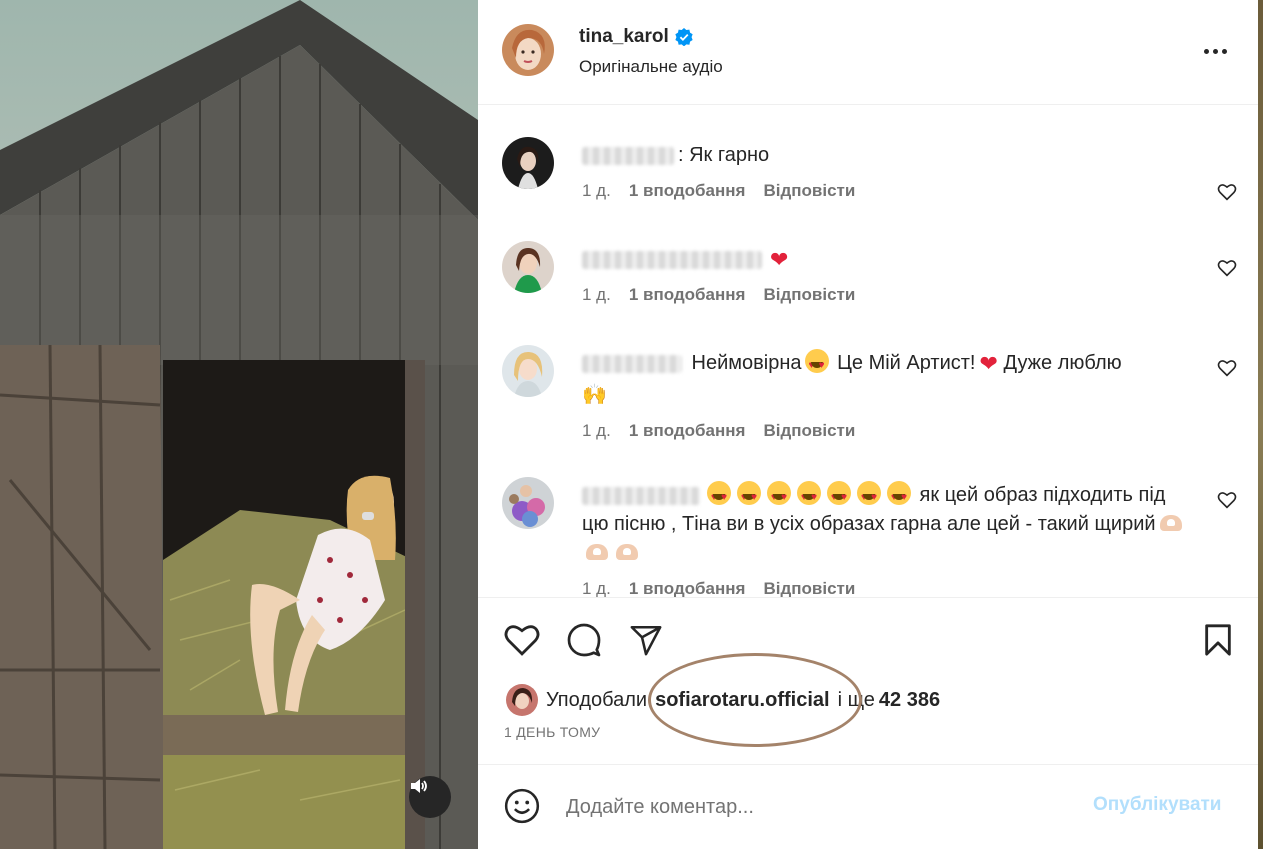 The width and height of the screenshot is (1263, 849). I want to click on emoji-picker-button, so click(522, 806).